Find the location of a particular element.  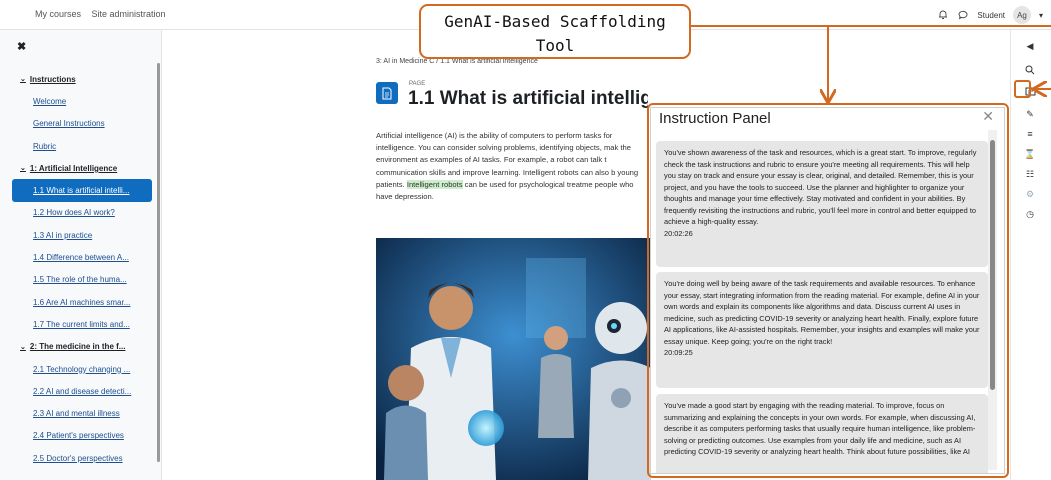

course-index-link: 1.3 AI in practice is located at coordinates (77, 235).